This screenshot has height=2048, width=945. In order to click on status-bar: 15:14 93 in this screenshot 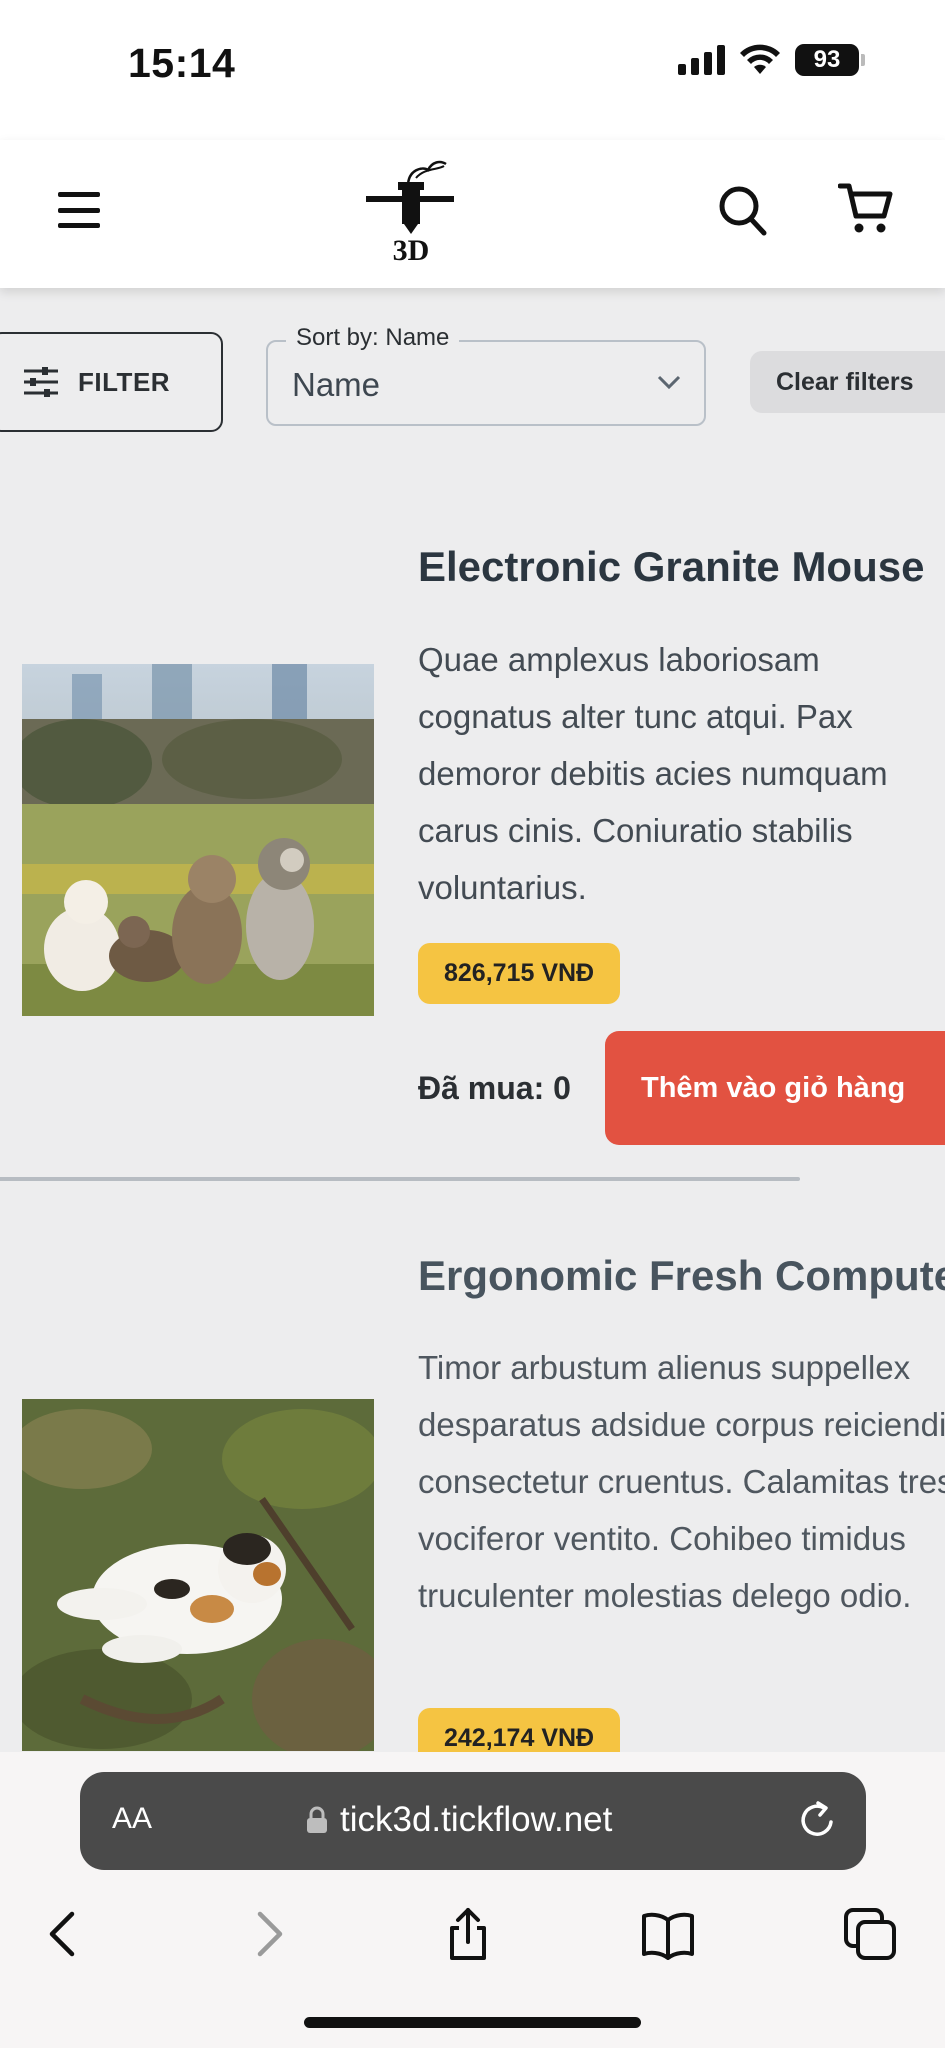, I will do `click(472, 70)`.